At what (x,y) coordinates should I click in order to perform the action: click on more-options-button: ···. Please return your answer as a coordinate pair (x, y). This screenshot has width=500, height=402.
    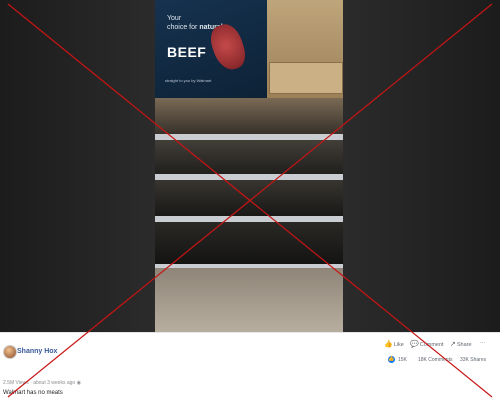
    Looking at the image, I should click on (483, 343).